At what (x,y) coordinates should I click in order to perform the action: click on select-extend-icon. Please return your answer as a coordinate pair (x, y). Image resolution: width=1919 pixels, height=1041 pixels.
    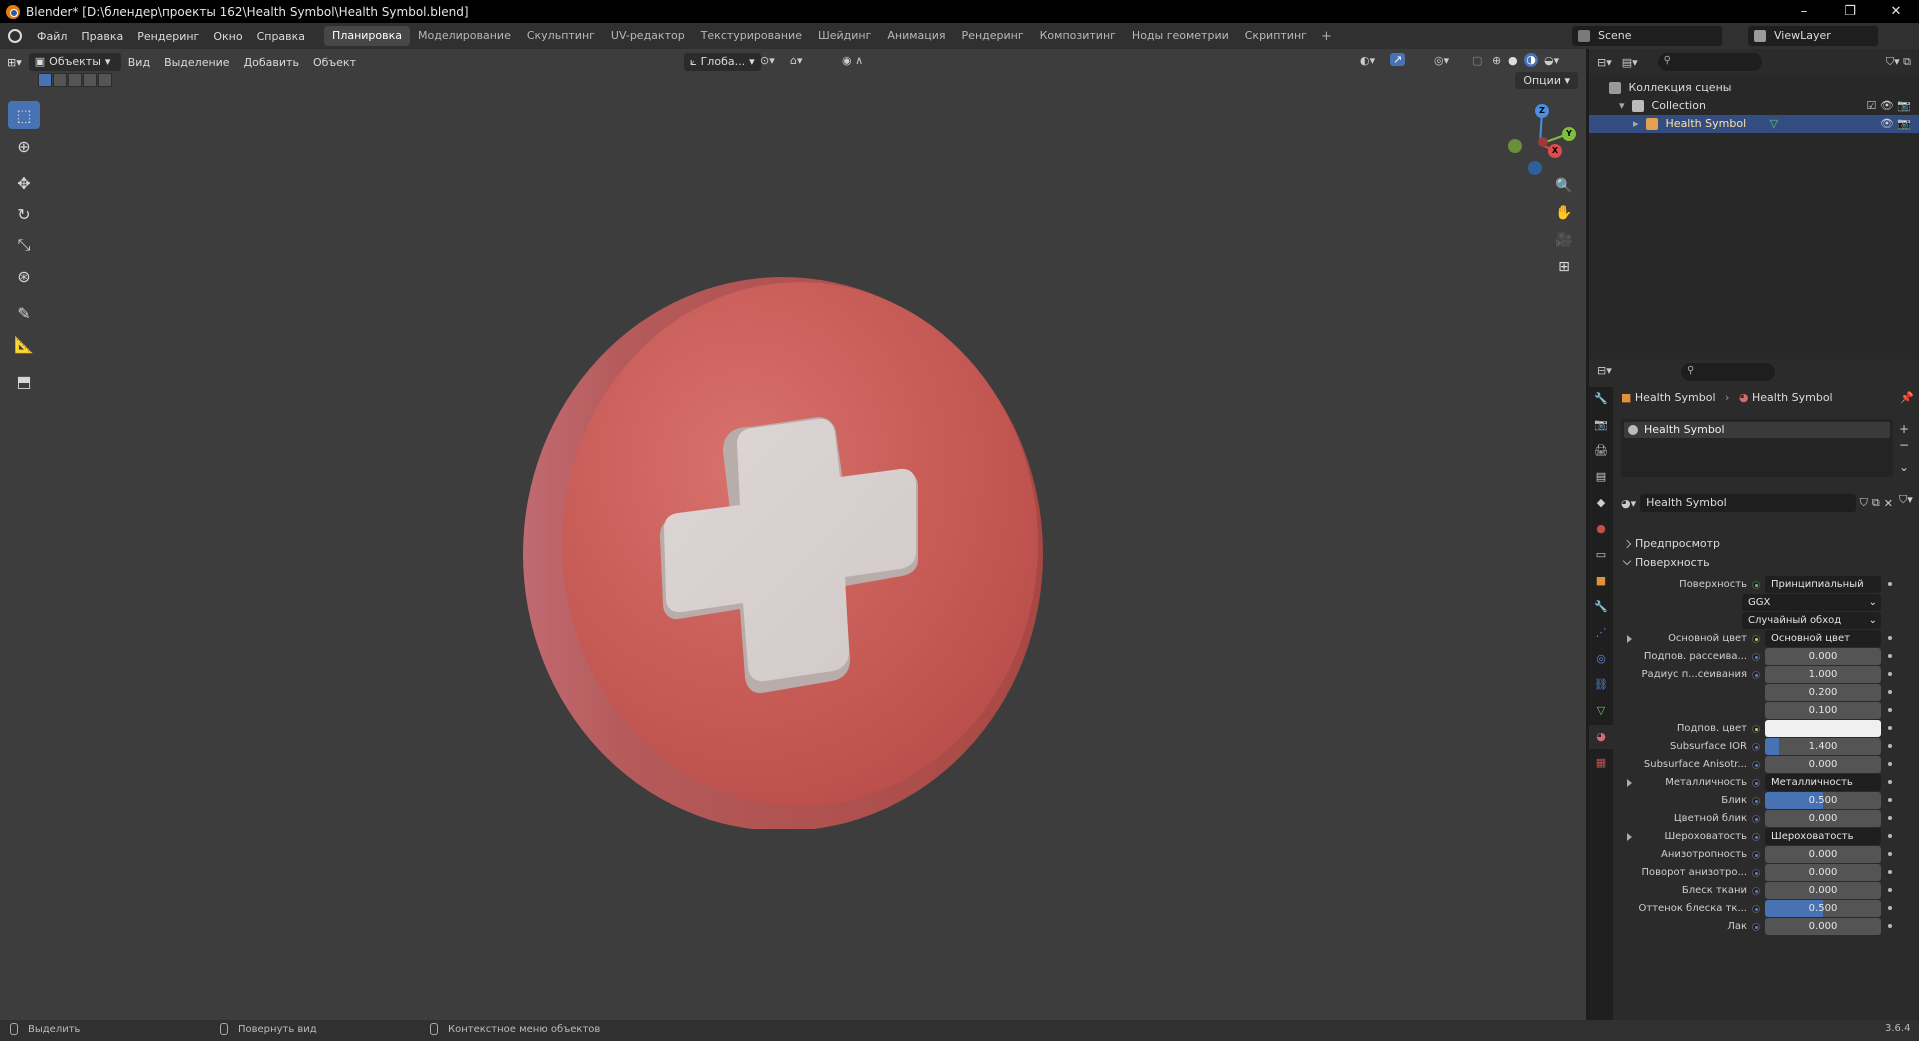
    Looking at the image, I should click on (60, 80).